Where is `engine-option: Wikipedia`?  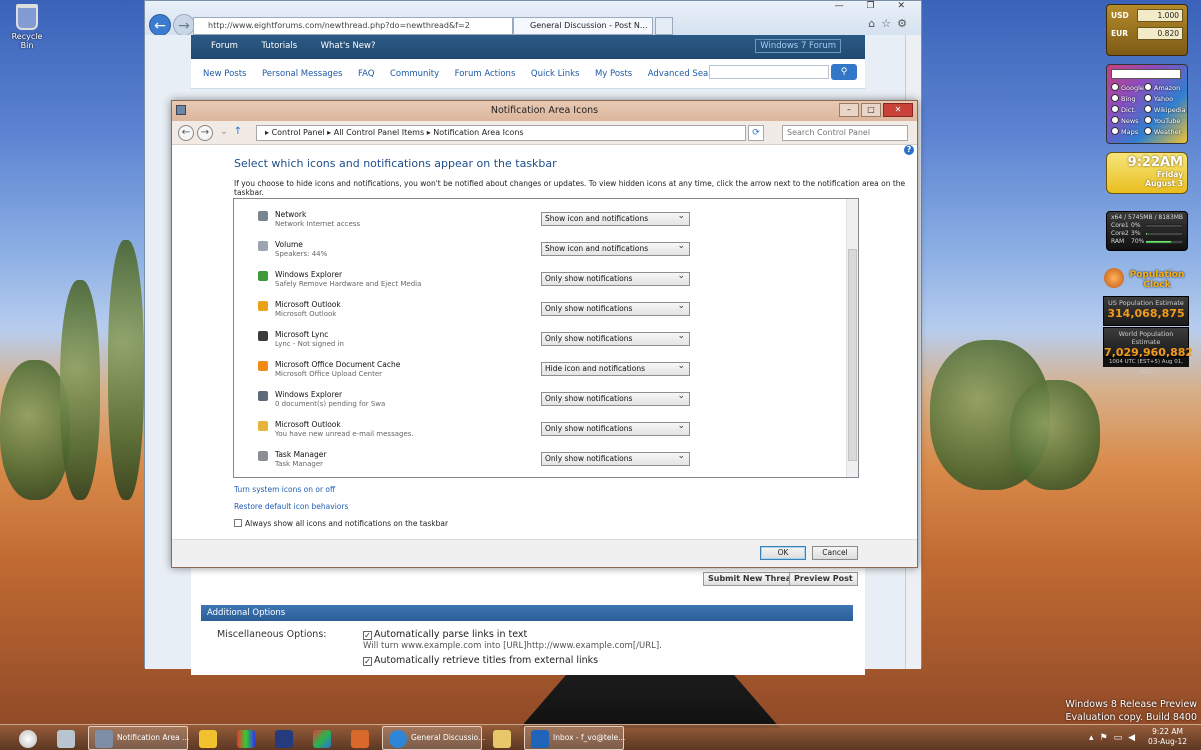
engine-option: Wikipedia is located at coordinates (1165, 109).